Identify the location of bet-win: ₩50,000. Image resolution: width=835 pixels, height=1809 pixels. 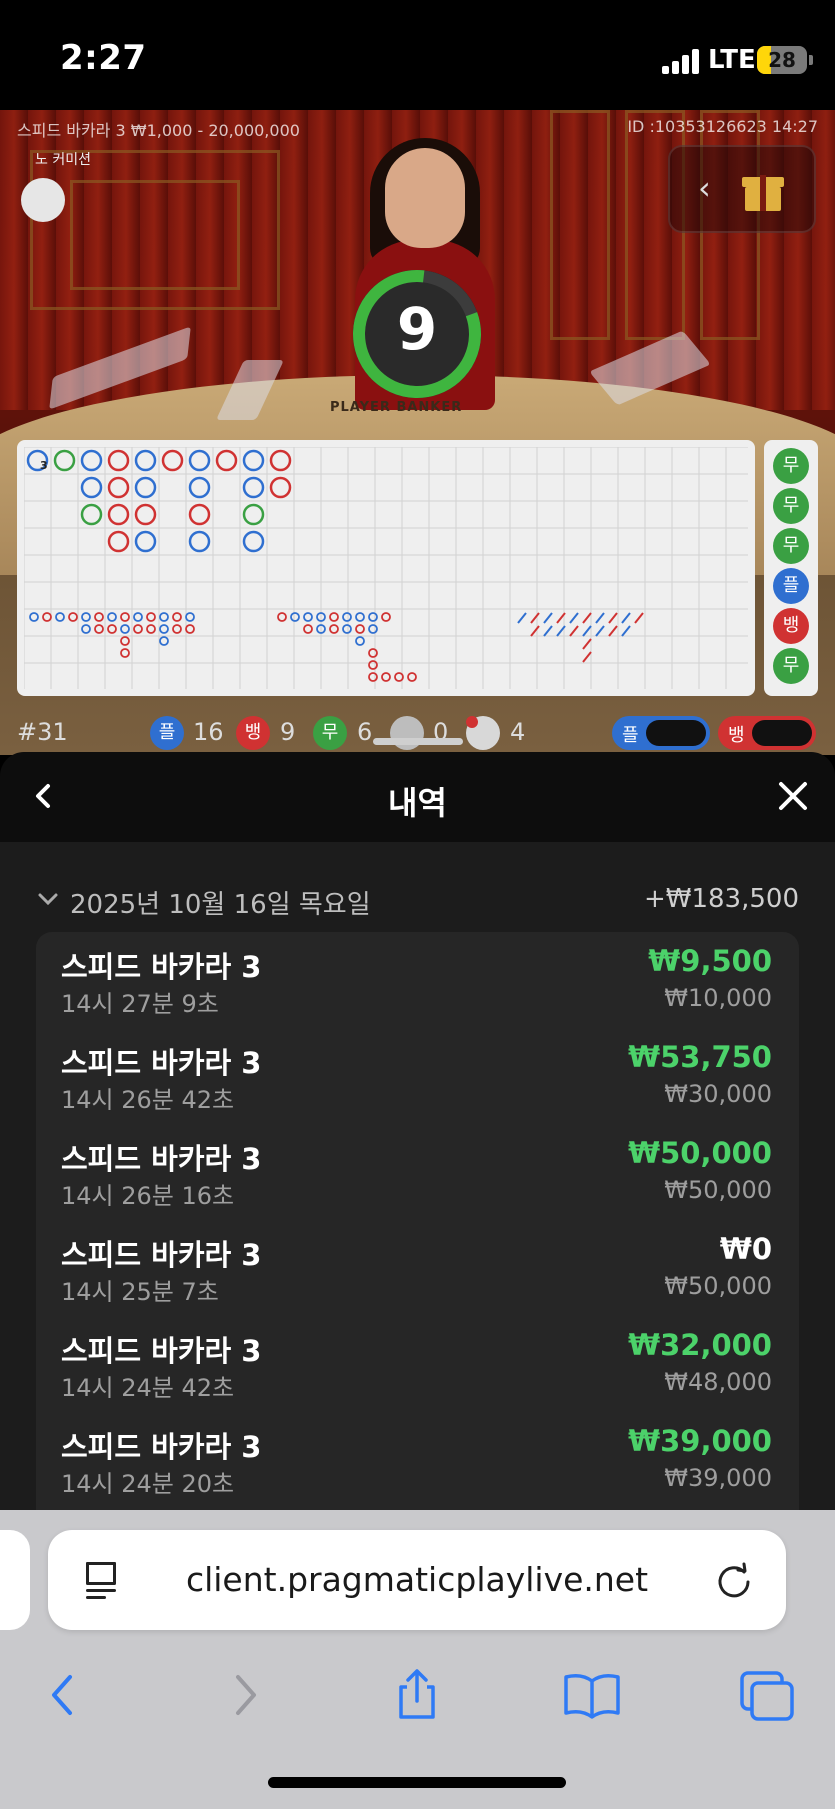
(700, 1153).